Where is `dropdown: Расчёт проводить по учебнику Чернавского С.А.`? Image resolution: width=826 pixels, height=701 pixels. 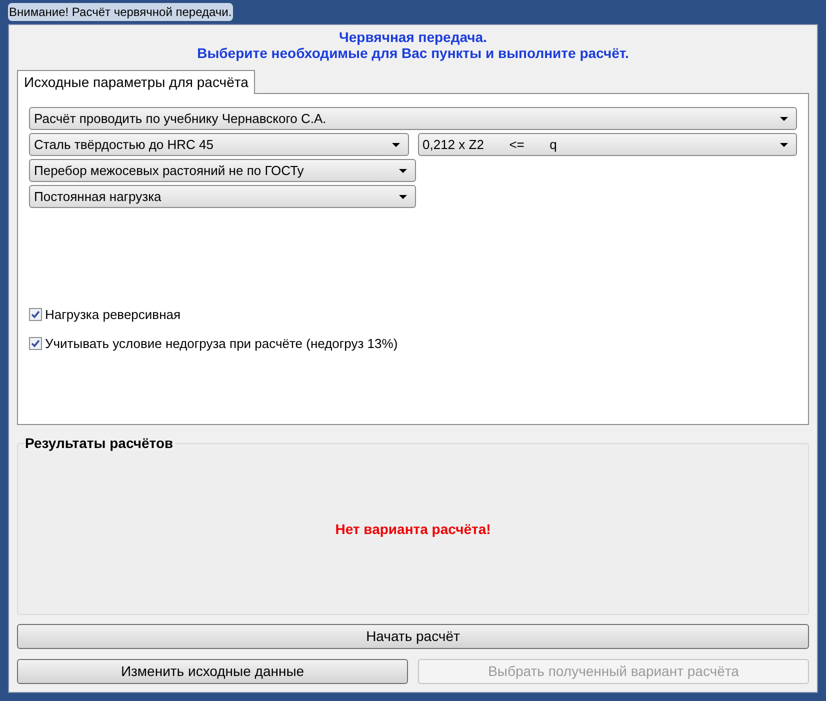
dropdown: Расчёт проводить по учебнику Чернавского С.А. is located at coordinates (413, 118).